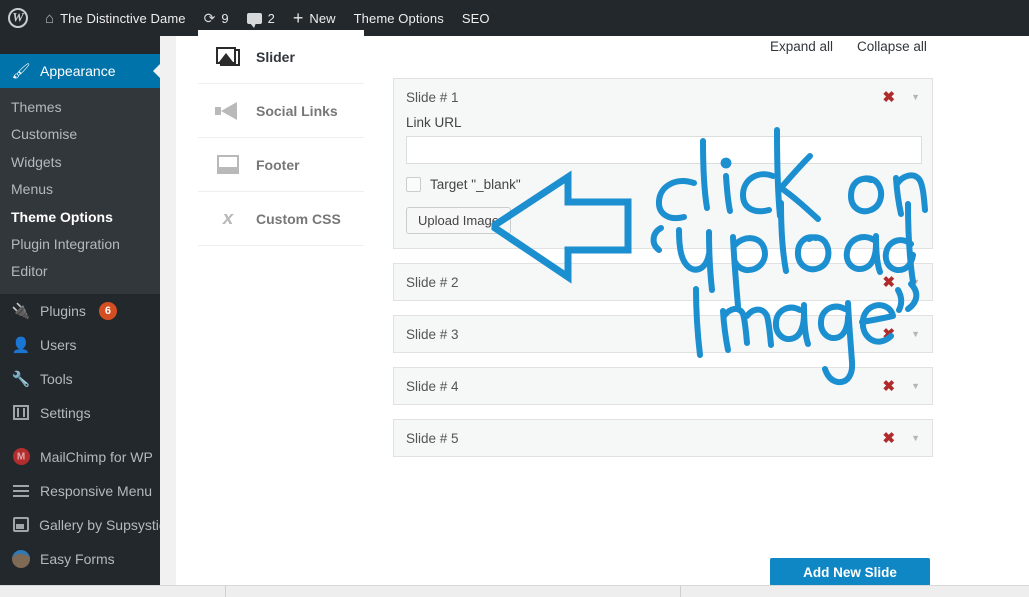  I want to click on wordpress-logo-icon, so click(18, 18).